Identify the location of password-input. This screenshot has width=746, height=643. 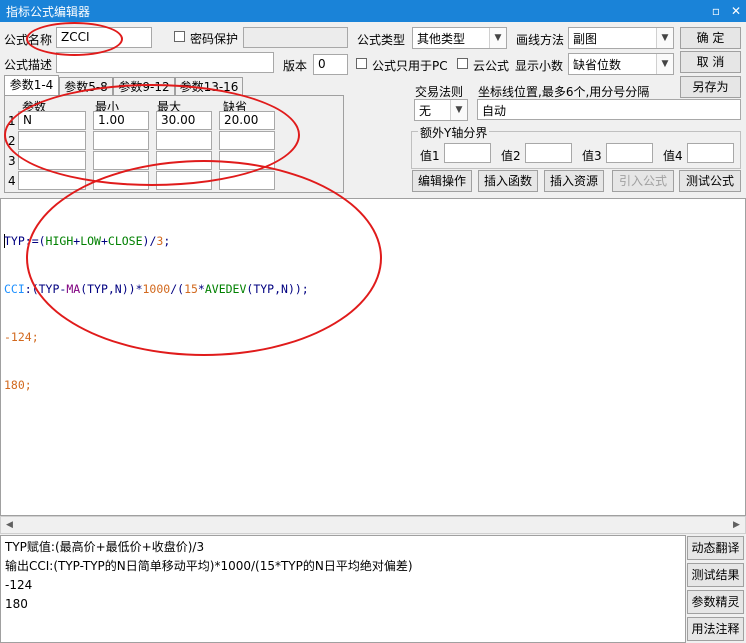
(295, 37).